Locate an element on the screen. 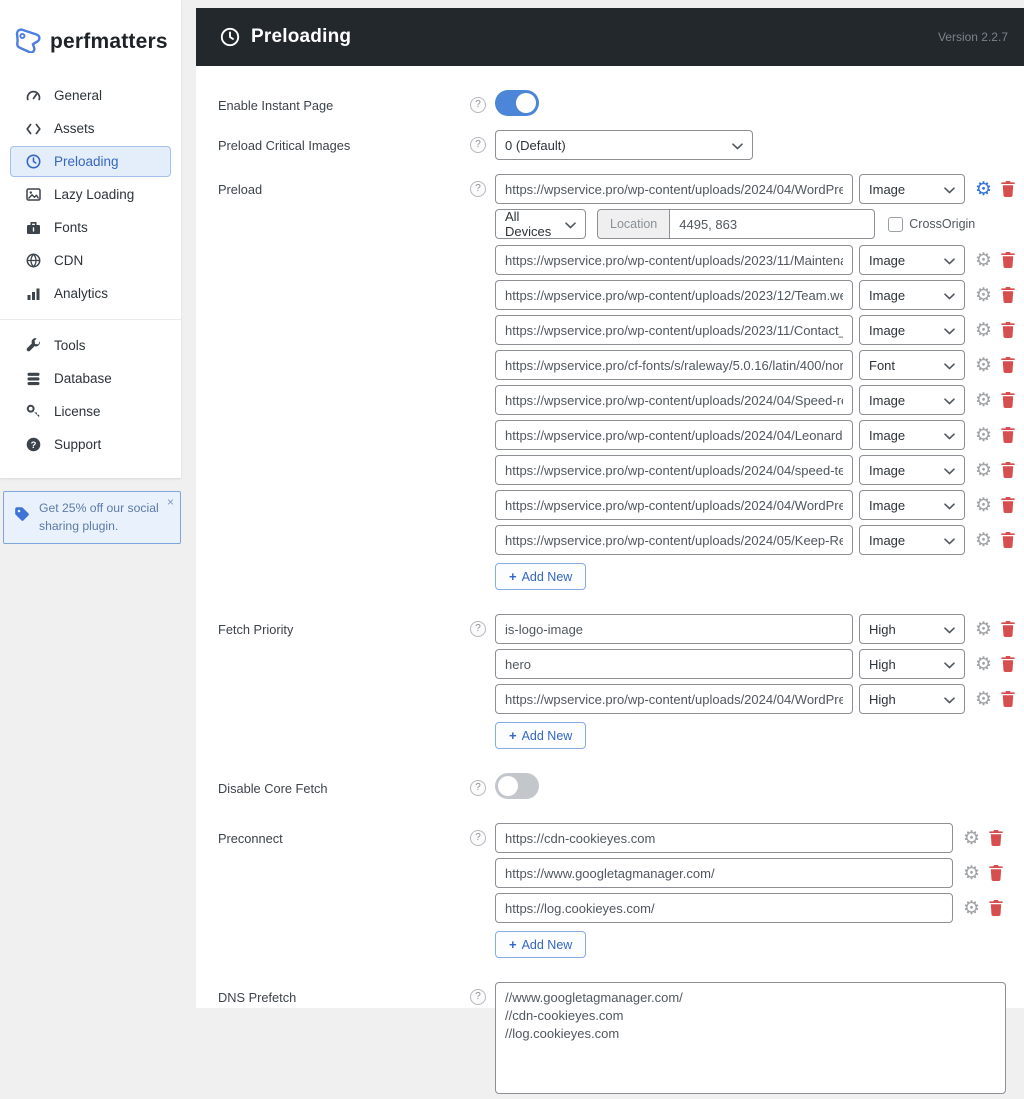 Image resolution: width=1024 pixels, height=1099 pixels. type-select: Font is located at coordinates (912, 365).